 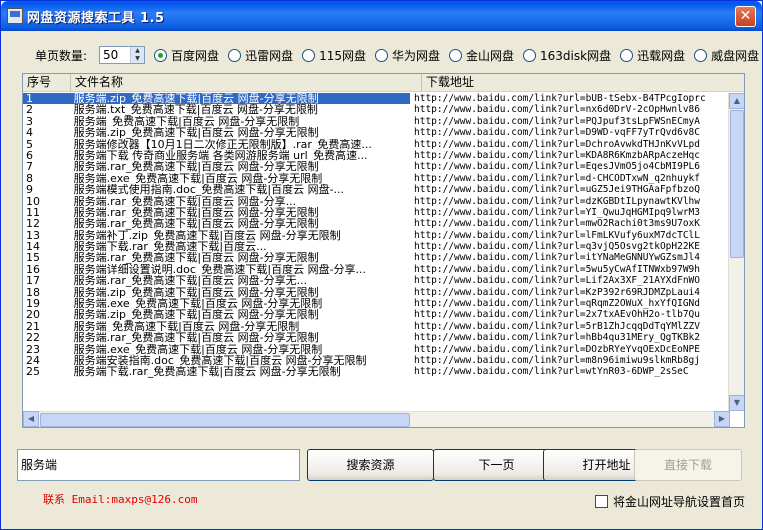 What do you see at coordinates (47, 83) in the screenshot?
I see `header-index: 序号` at bounding box center [47, 83].